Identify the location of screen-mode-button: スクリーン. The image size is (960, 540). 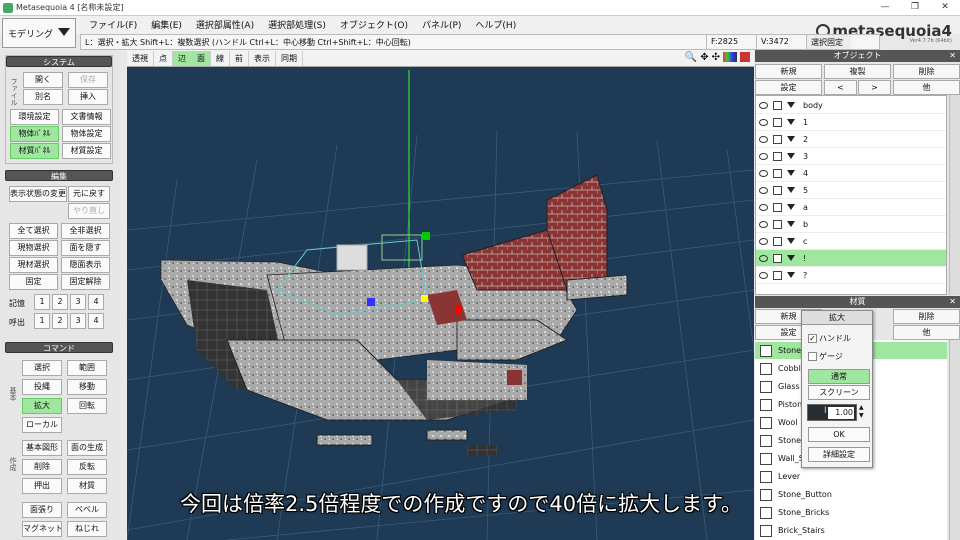
(839, 392).